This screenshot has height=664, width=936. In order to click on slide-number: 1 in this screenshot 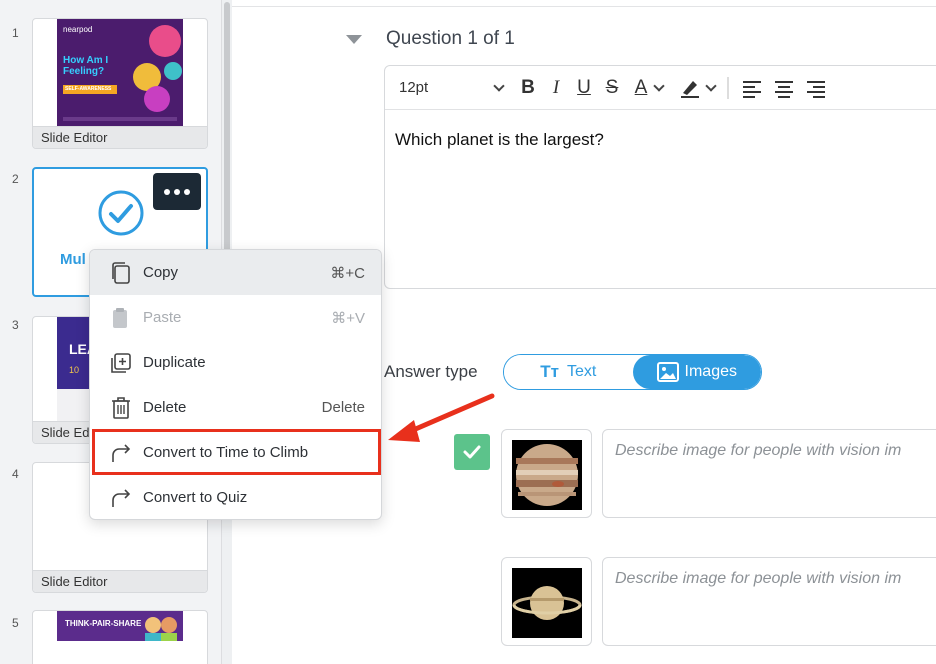, I will do `click(15, 33)`.